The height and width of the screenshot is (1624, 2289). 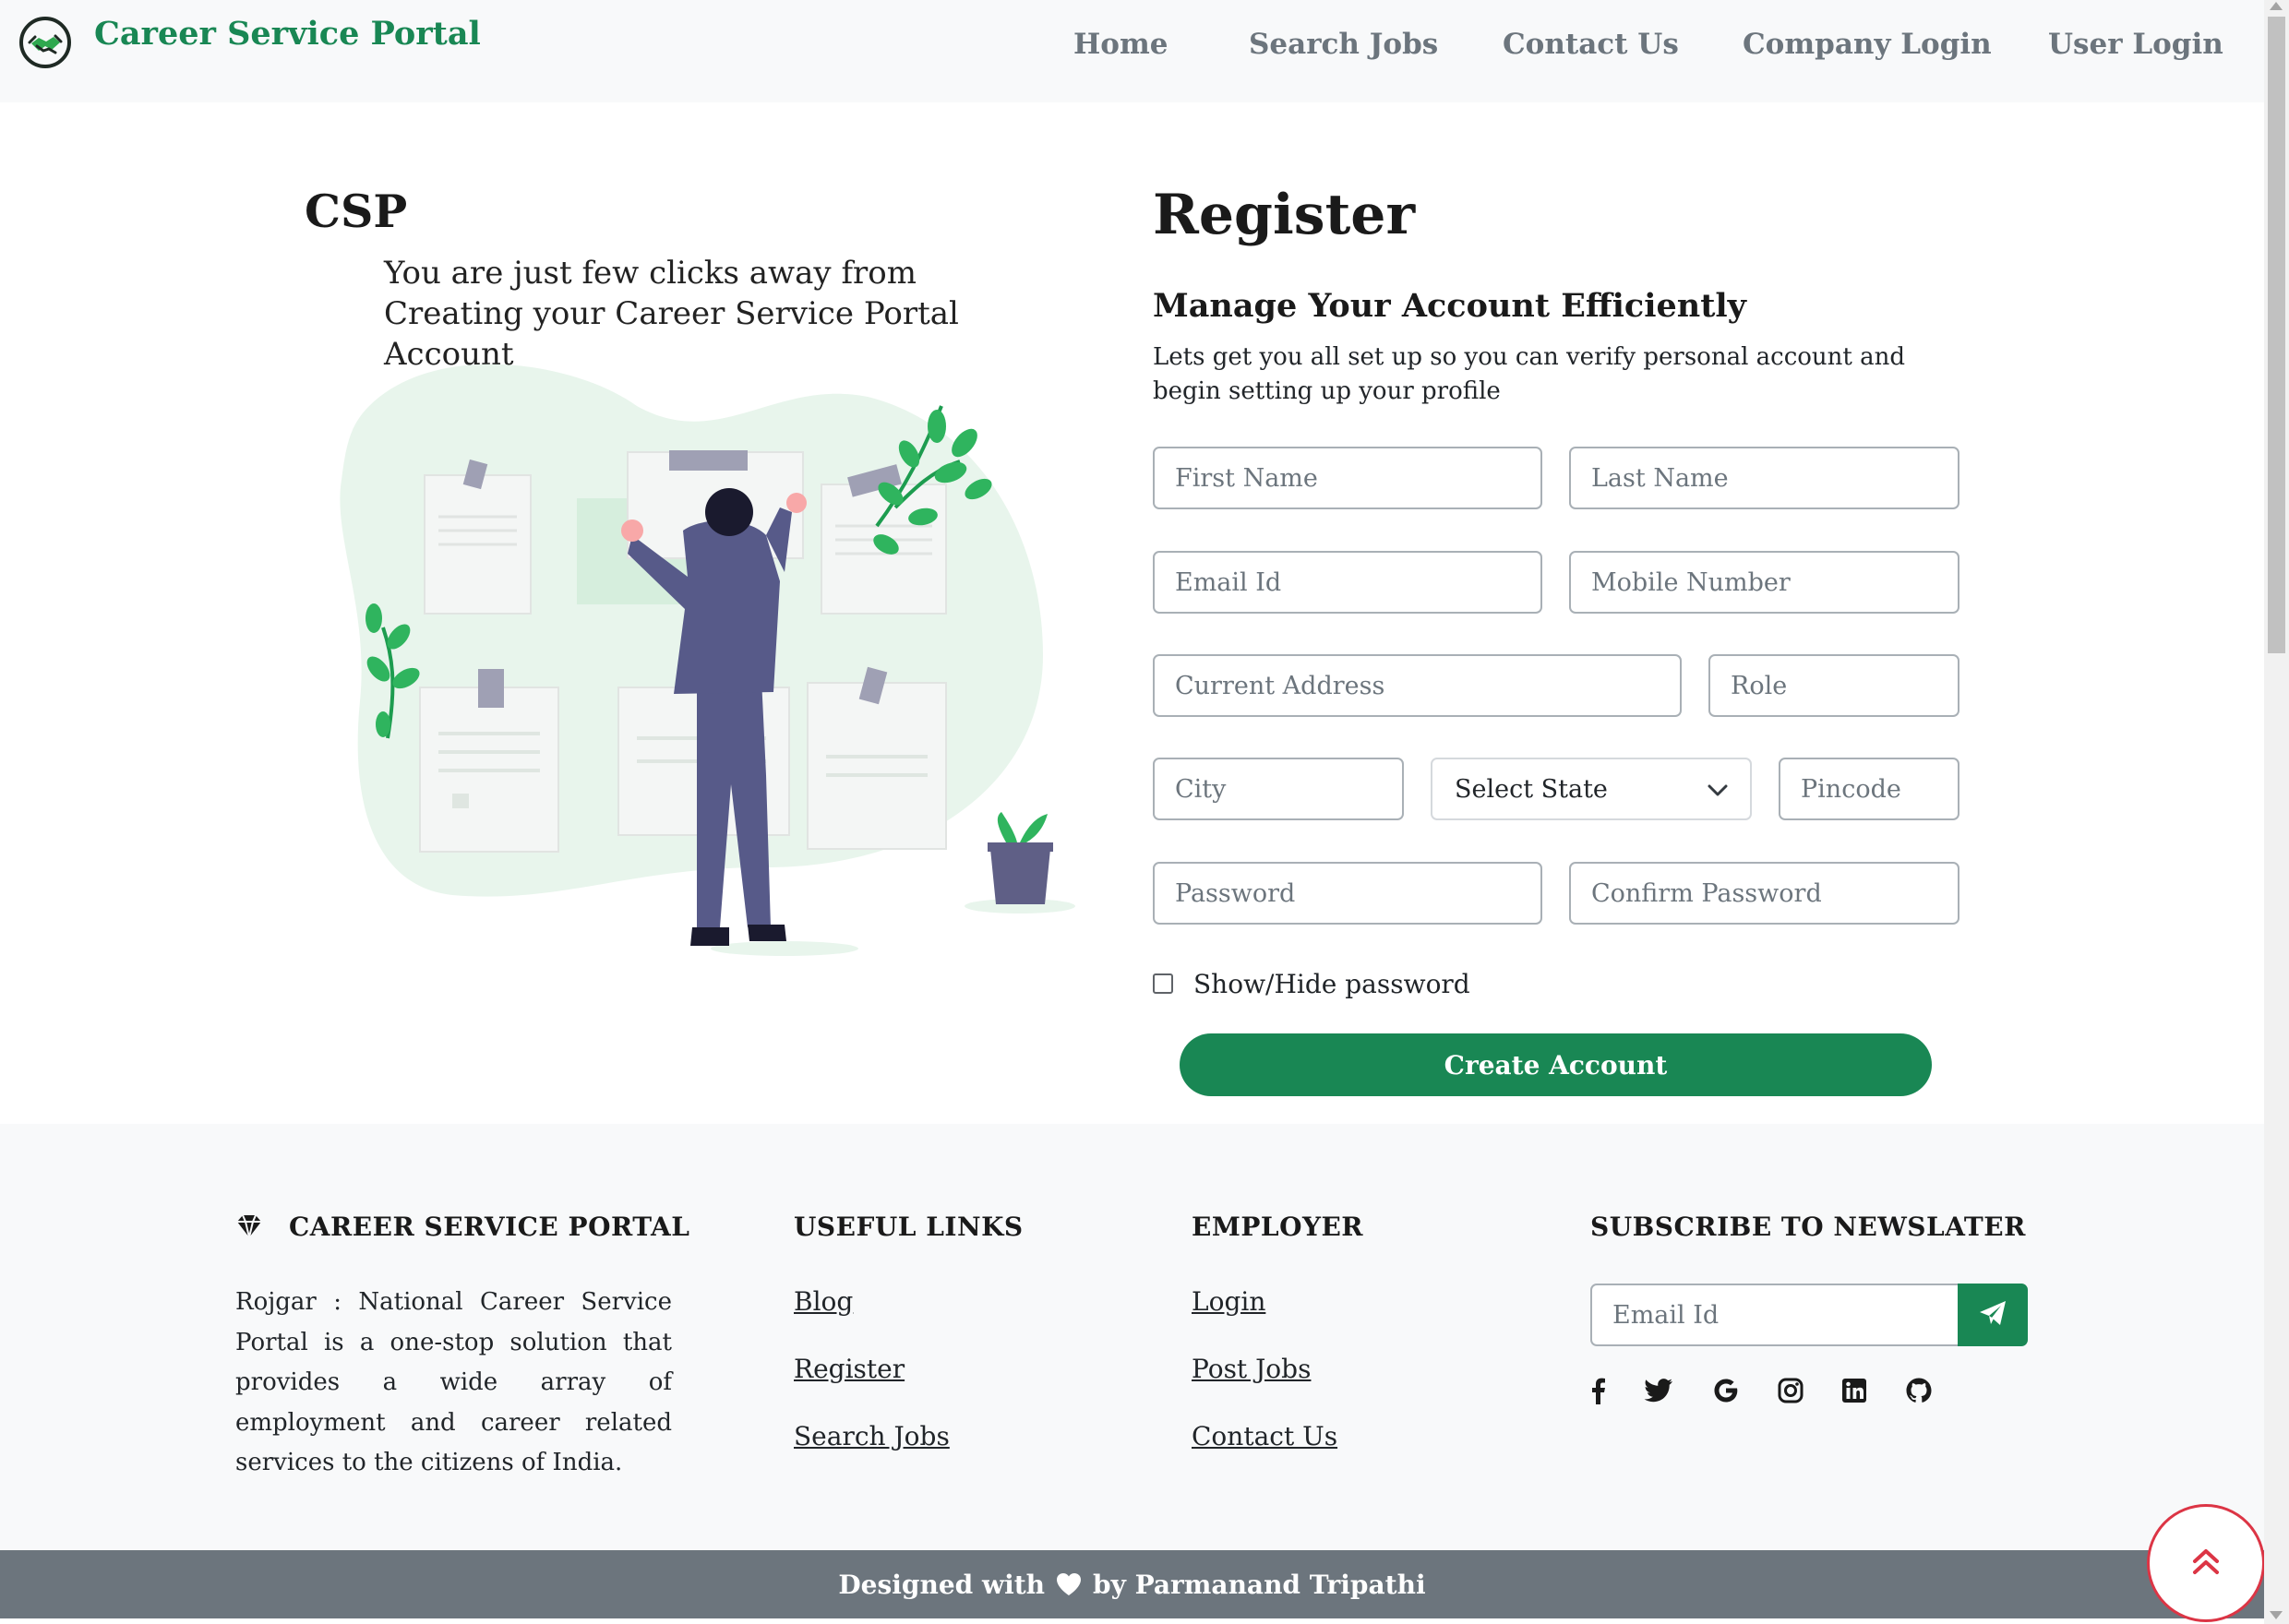 What do you see at coordinates (706, 655) in the screenshot?
I see `man-arranging-documents-illustration` at bounding box center [706, 655].